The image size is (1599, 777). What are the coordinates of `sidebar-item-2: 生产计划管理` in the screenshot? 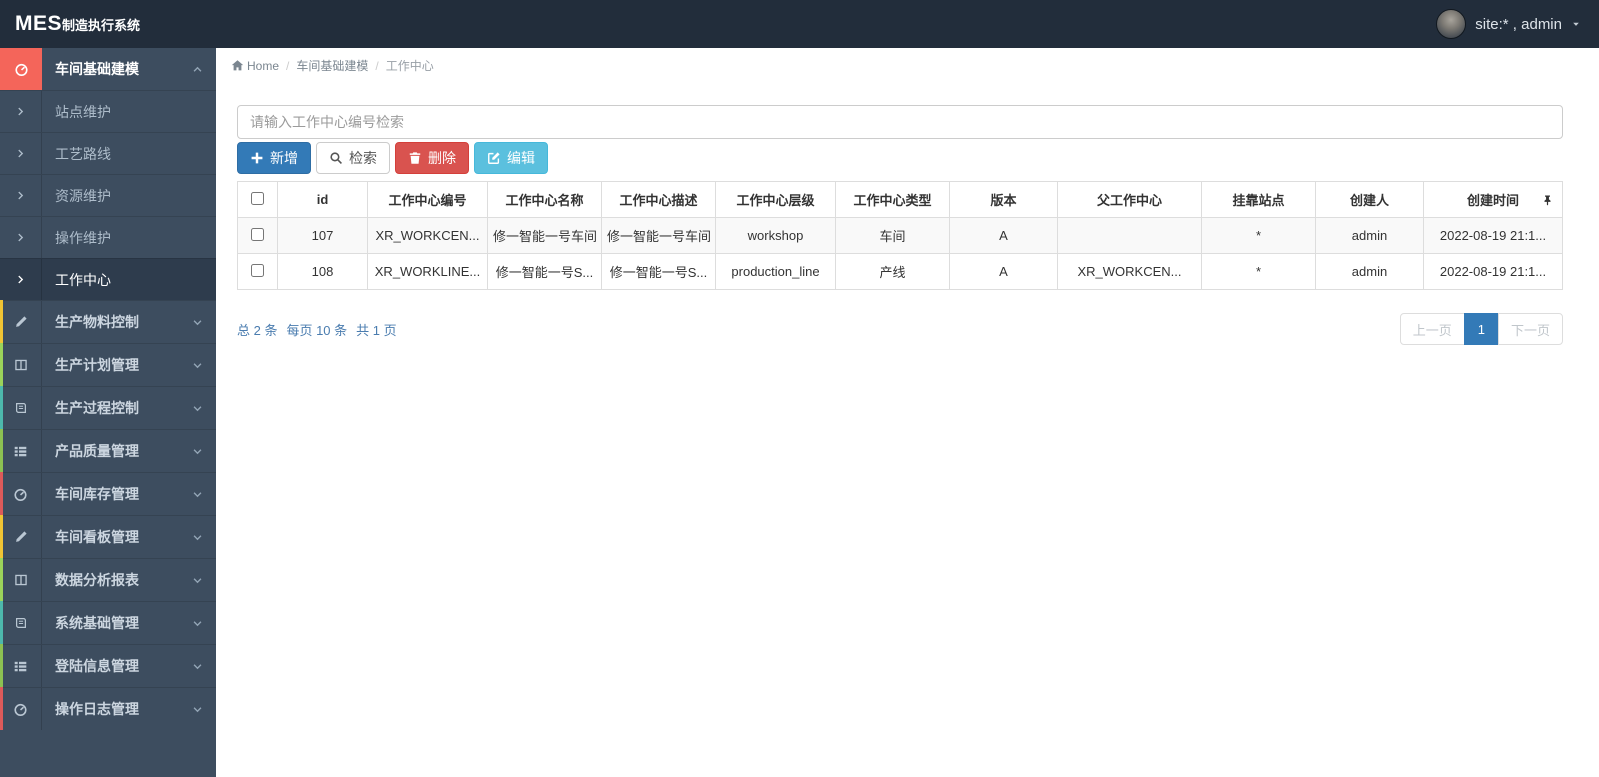 It's located at (108, 364).